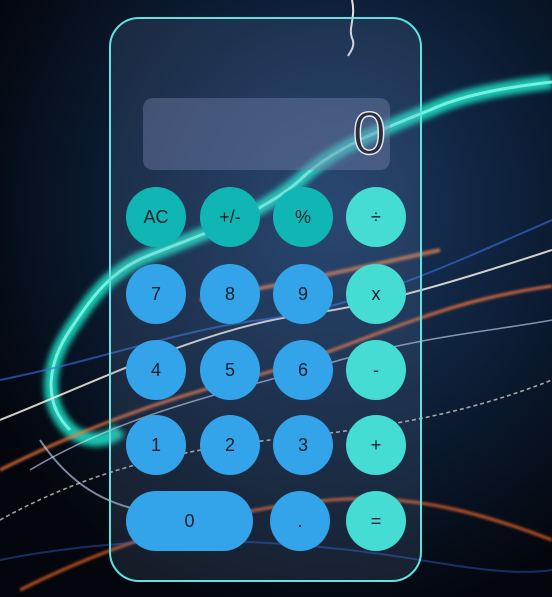  Describe the element at coordinates (266, 134) in the screenshot. I see `calculator-display: 0` at that location.